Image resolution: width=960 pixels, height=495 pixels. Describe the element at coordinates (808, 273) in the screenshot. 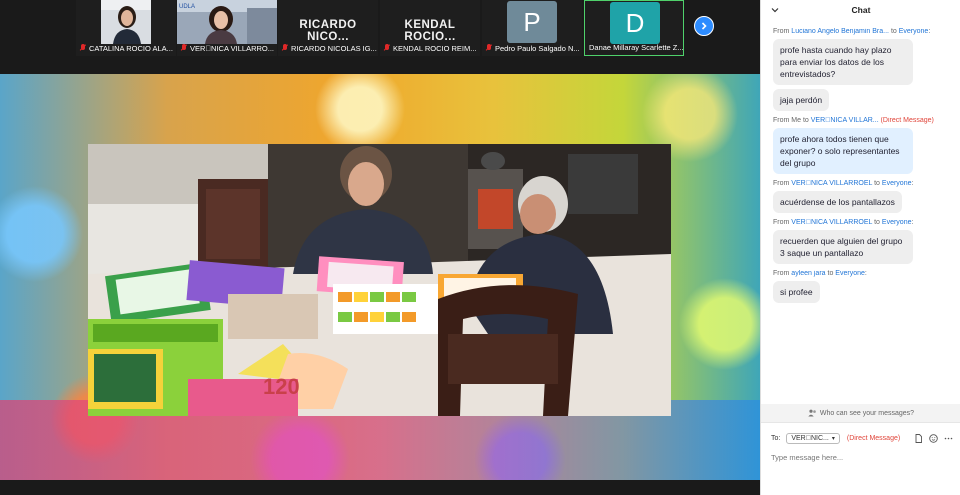

I see `sender-name: ayleen jara` at that location.